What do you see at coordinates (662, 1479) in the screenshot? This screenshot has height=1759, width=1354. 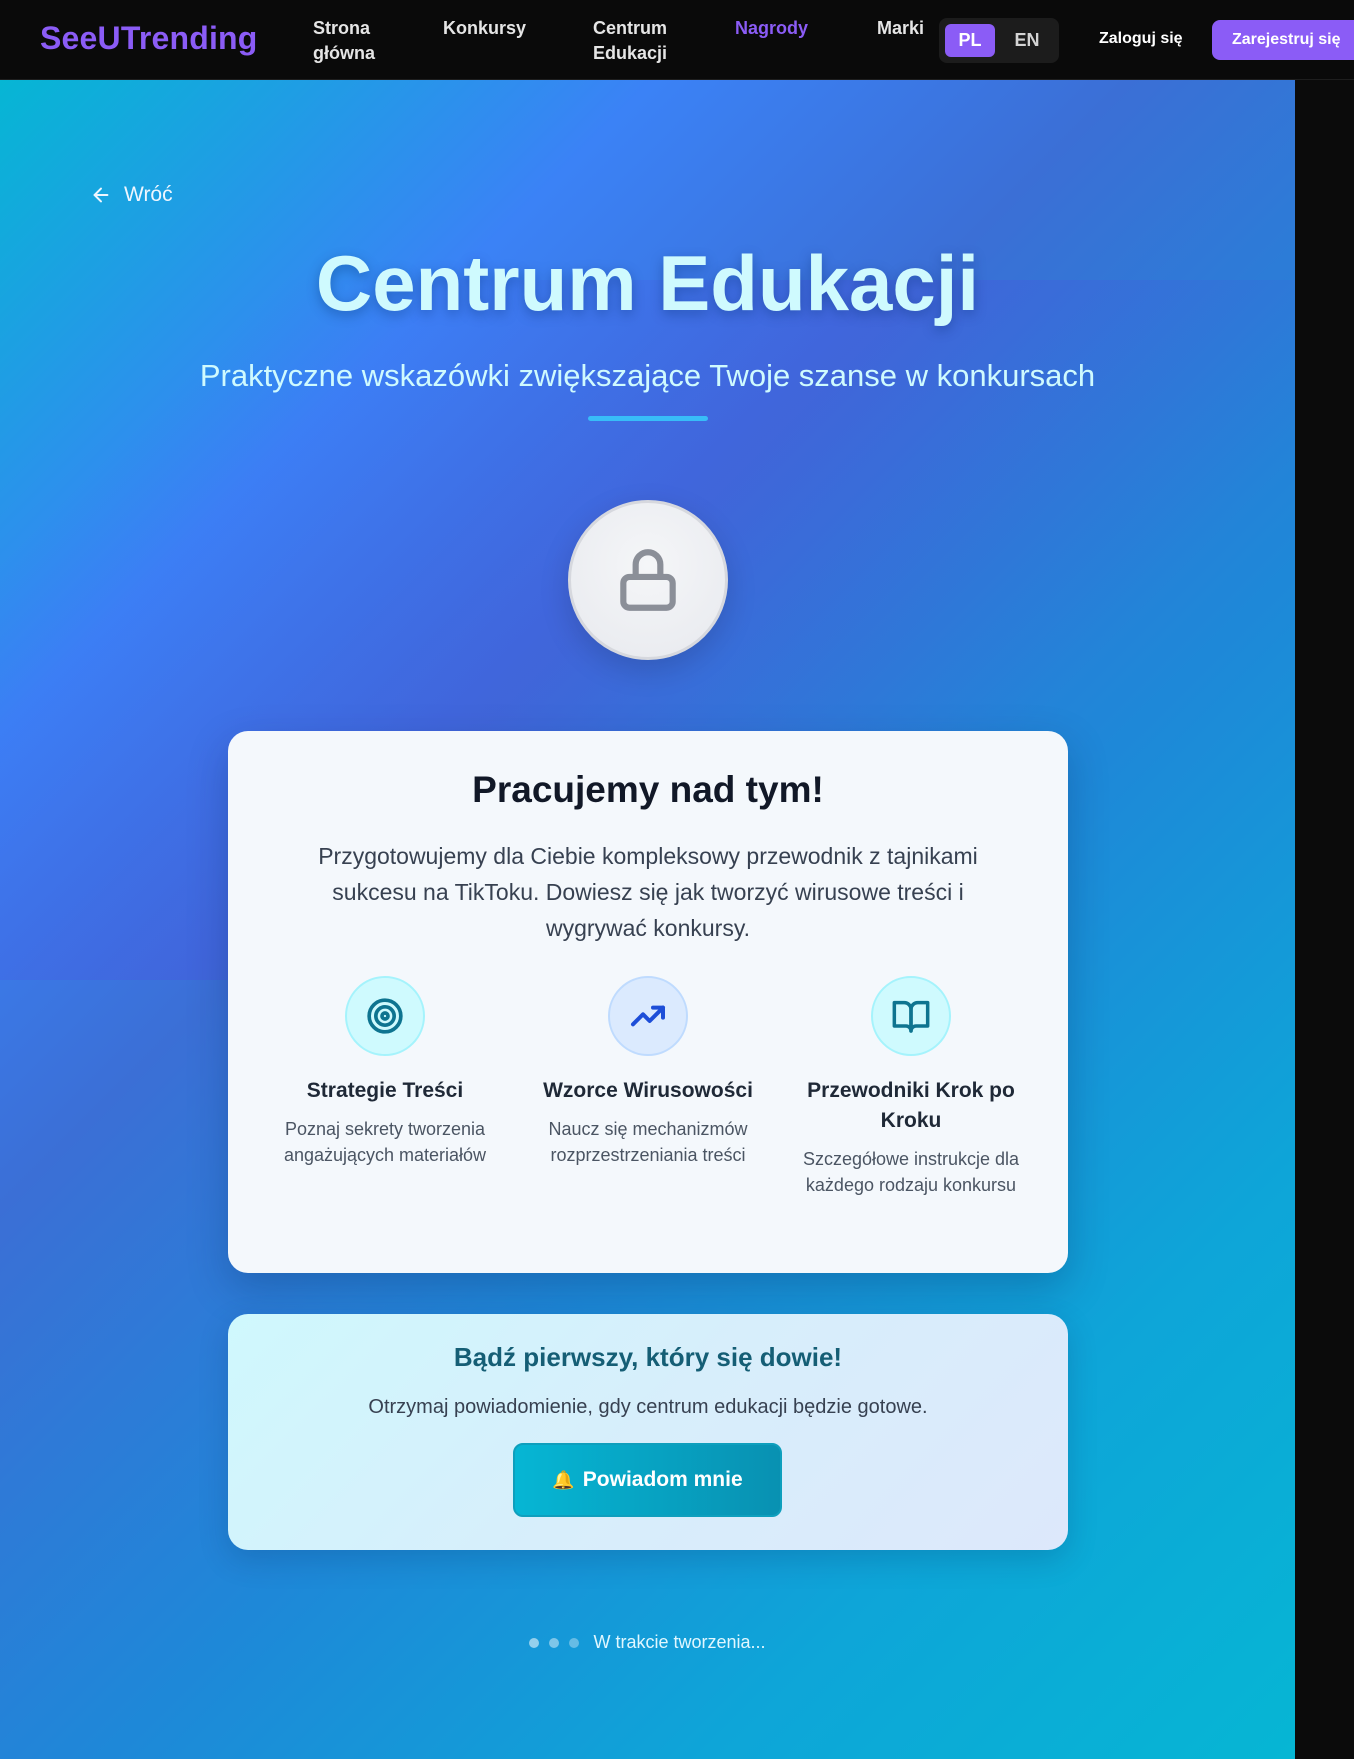 I see `notify-button-label: Powiadom mnie` at bounding box center [662, 1479].